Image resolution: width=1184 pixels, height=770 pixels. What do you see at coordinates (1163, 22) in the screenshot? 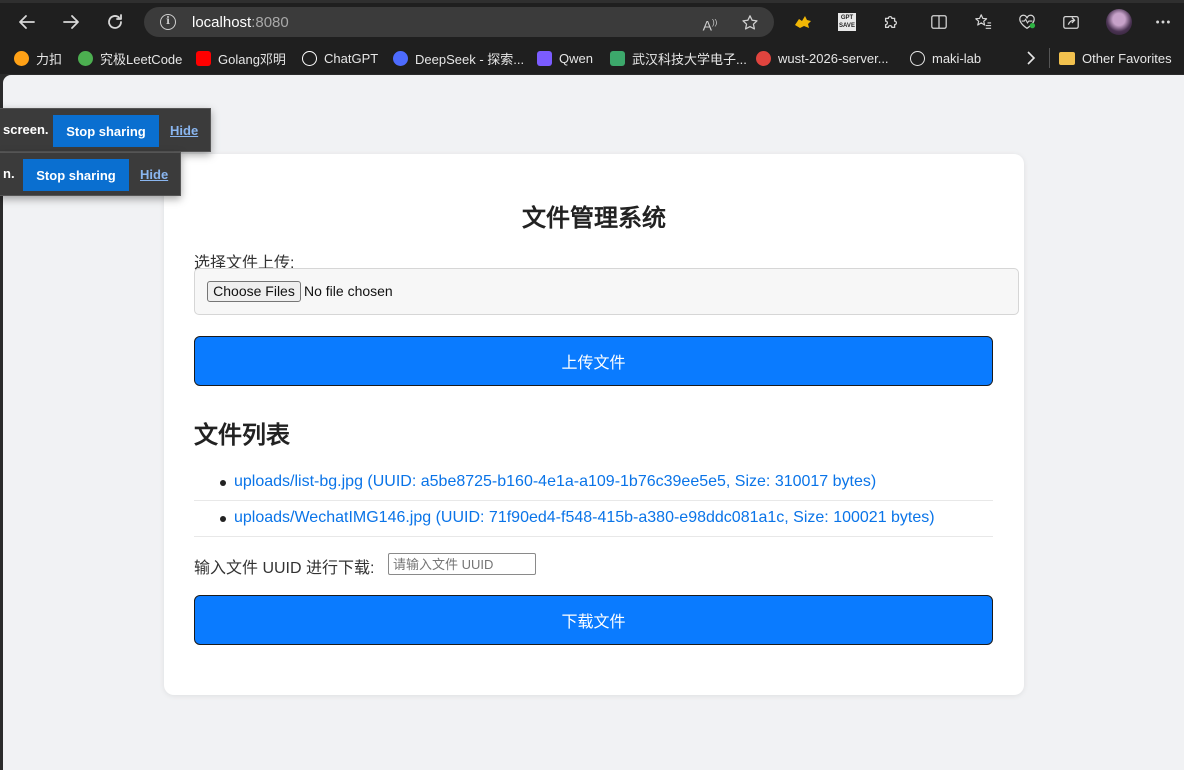
I see `settings-more-icon` at bounding box center [1163, 22].